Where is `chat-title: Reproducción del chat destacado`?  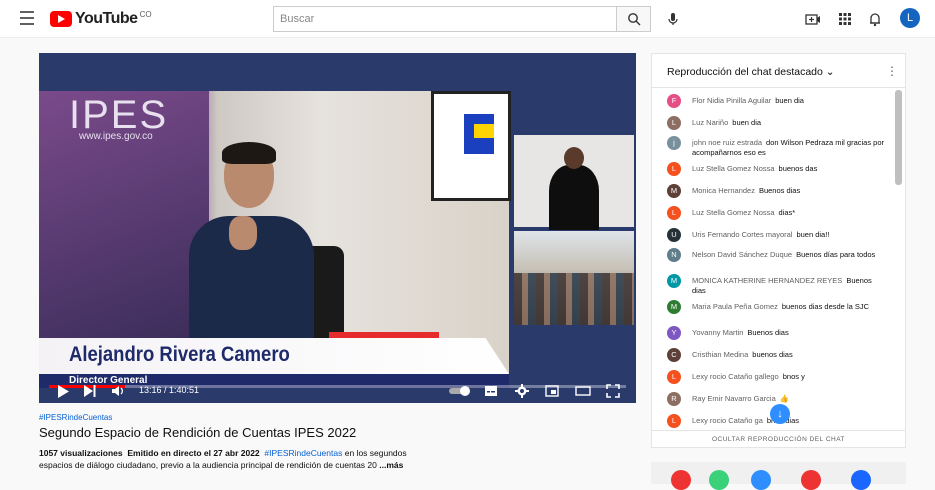 chat-title: Reproducción del chat destacado is located at coordinates (745, 72).